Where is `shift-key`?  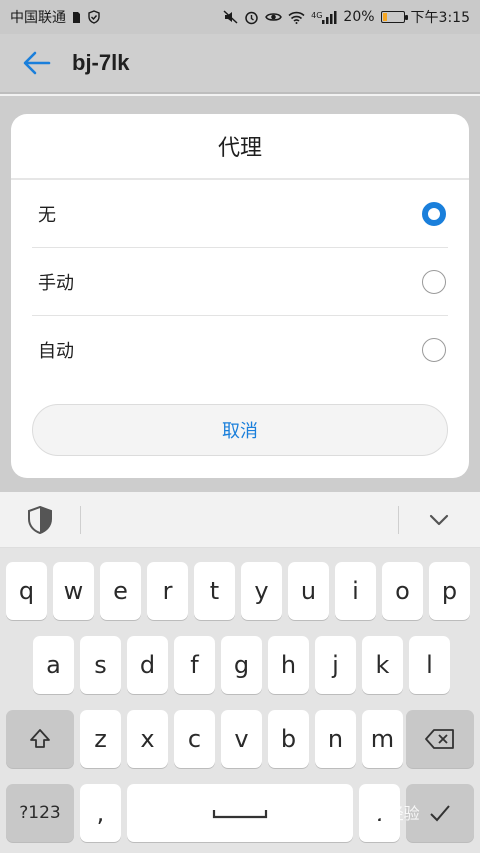 shift-key is located at coordinates (40, 739).